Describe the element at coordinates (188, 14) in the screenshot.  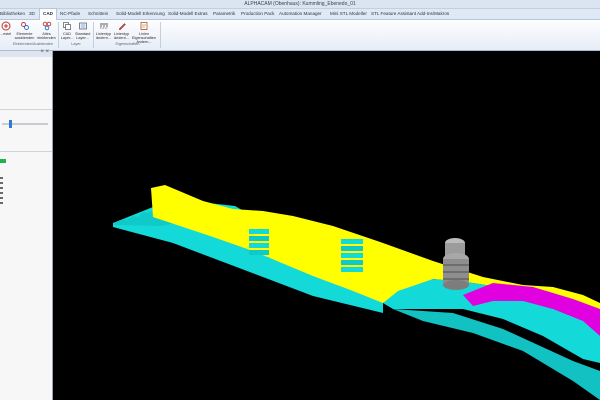
I see `tab-solid-extras: Solid-Modell Extras` at that location.